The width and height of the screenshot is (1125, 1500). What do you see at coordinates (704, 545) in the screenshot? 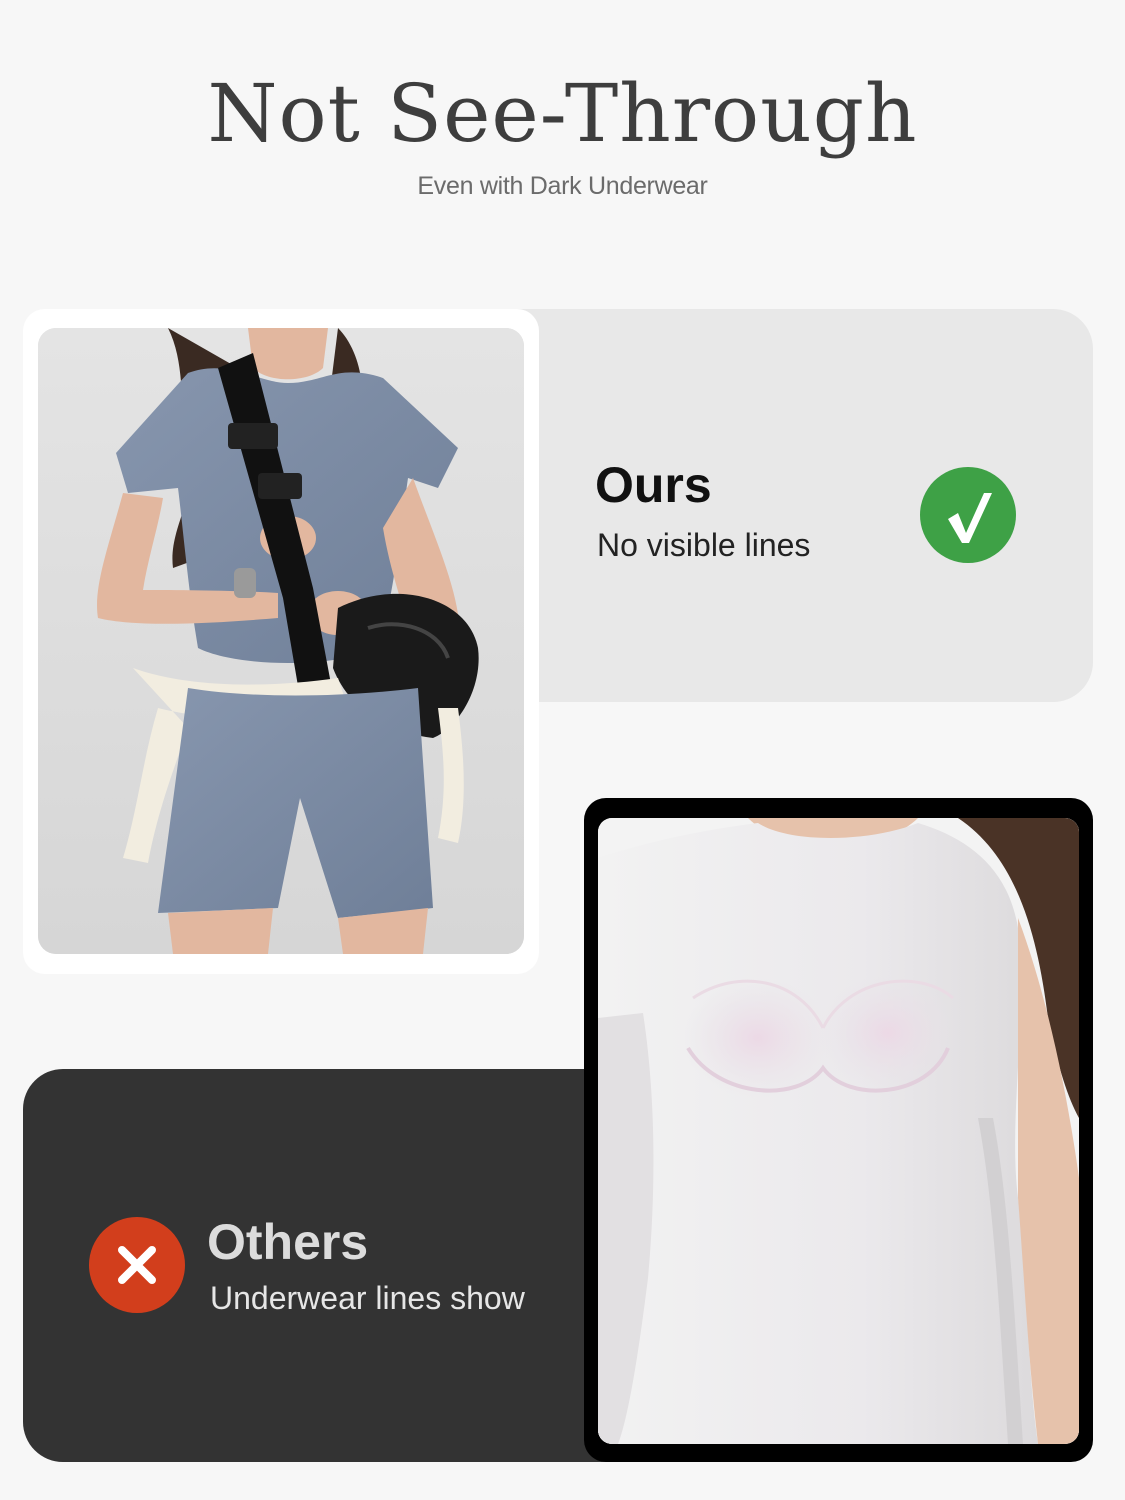
I see `ours-description: No visible lines` at bounding box center [704, 545].